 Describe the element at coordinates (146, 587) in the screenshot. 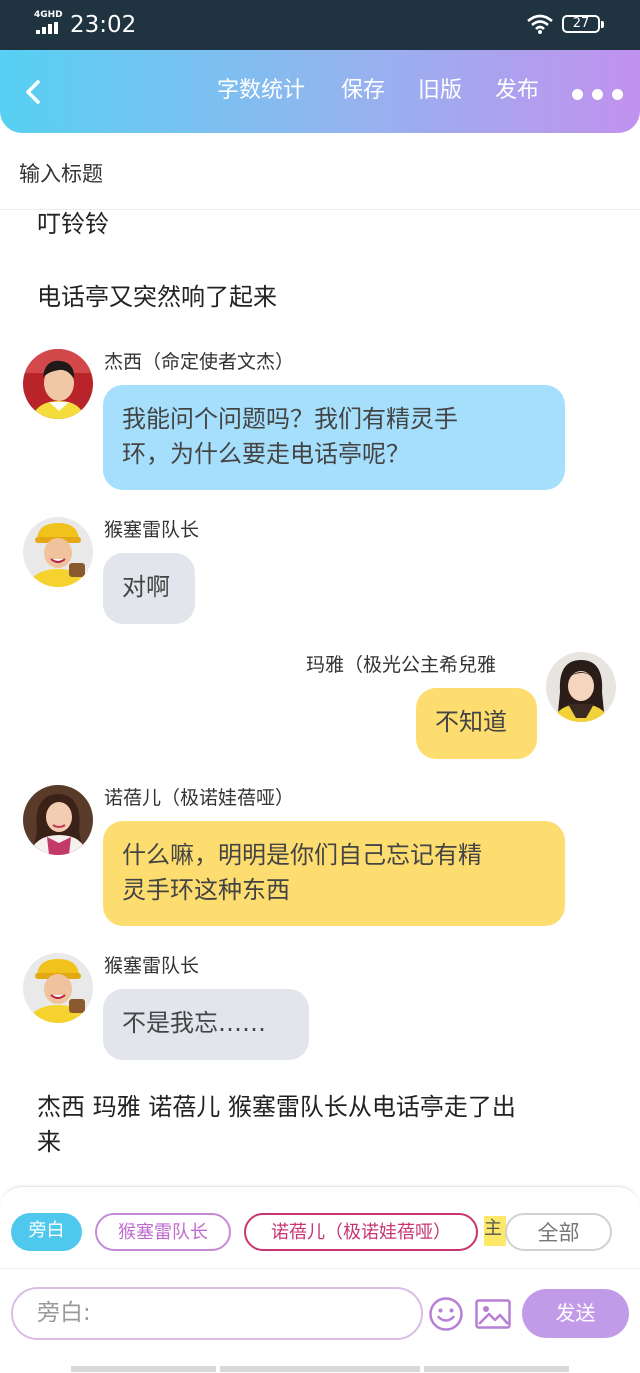

I see `bubble-text: 对啊` at that location.